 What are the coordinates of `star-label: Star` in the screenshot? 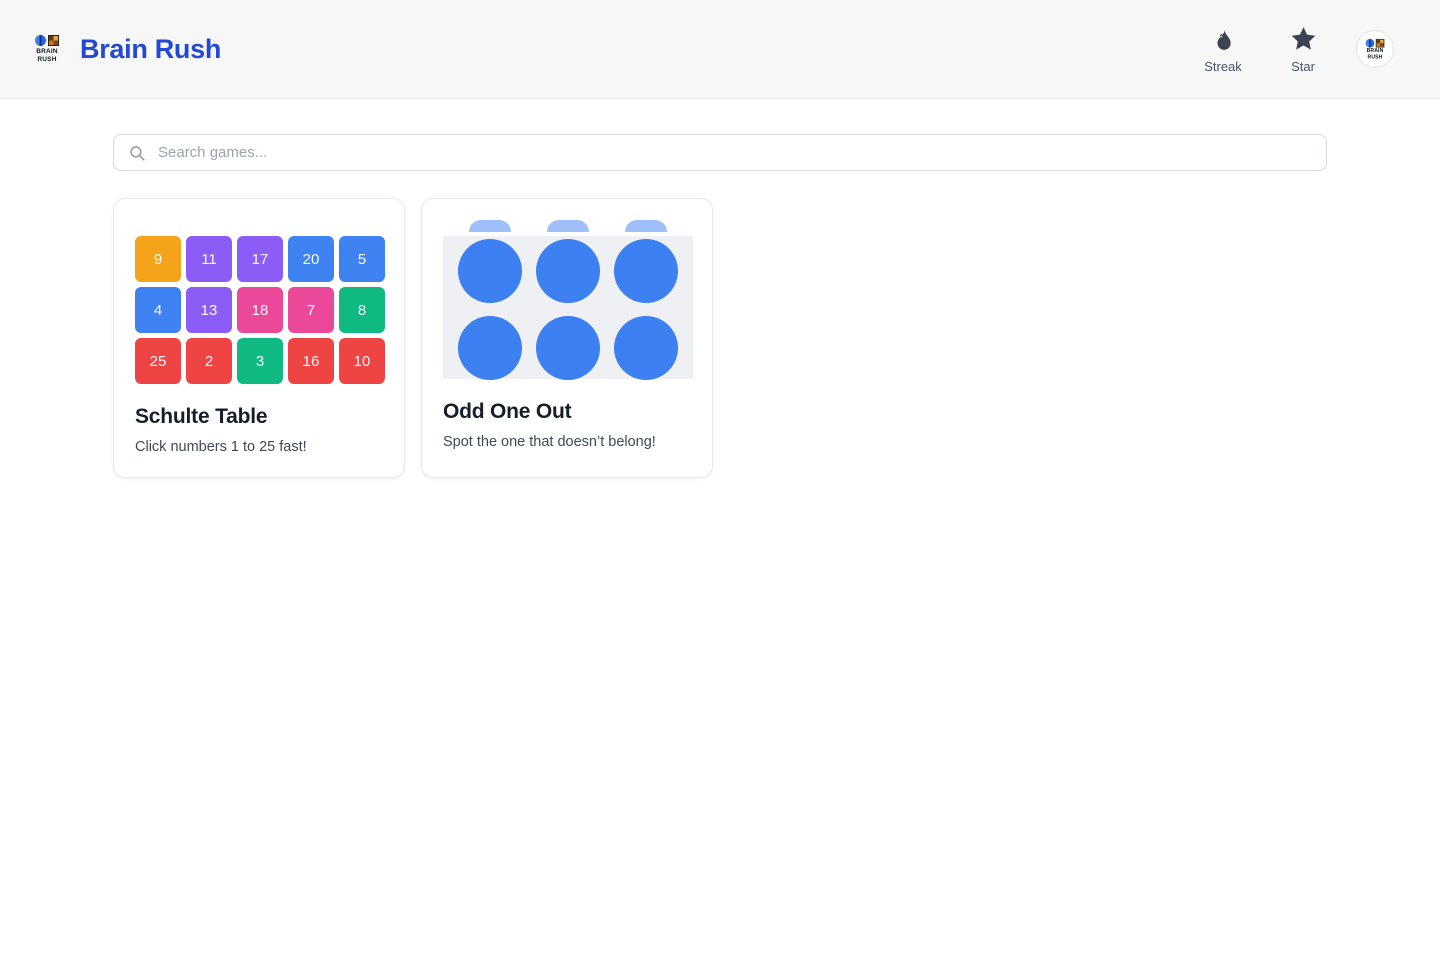 It's located at (1303, 66).